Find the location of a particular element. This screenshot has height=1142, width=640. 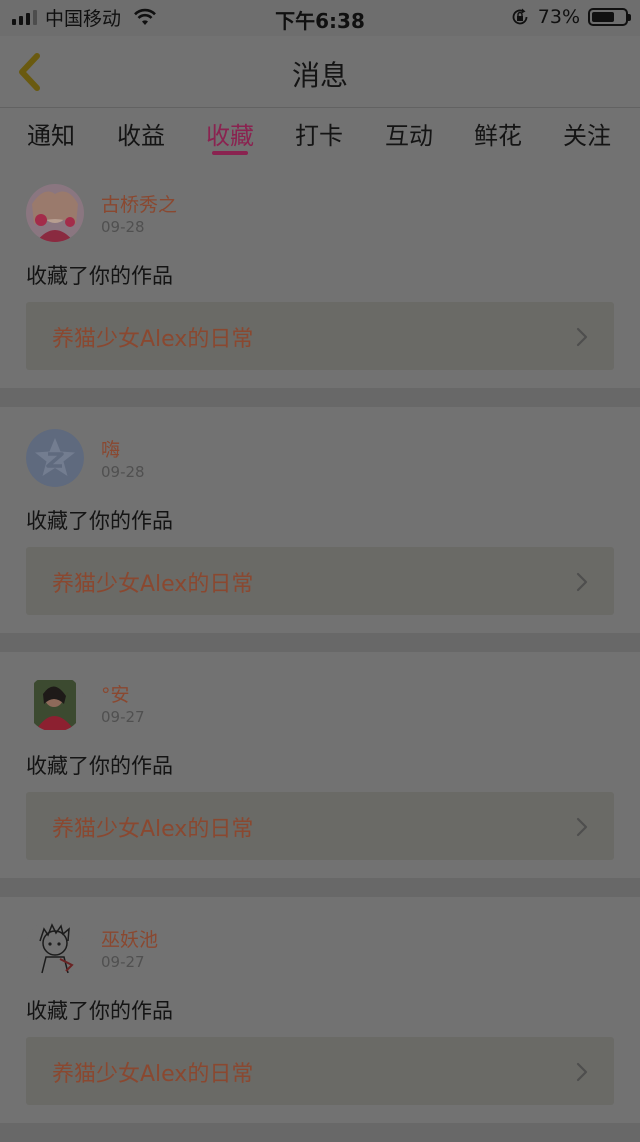

active-tab-indicator is located at coordinates (230, 153).